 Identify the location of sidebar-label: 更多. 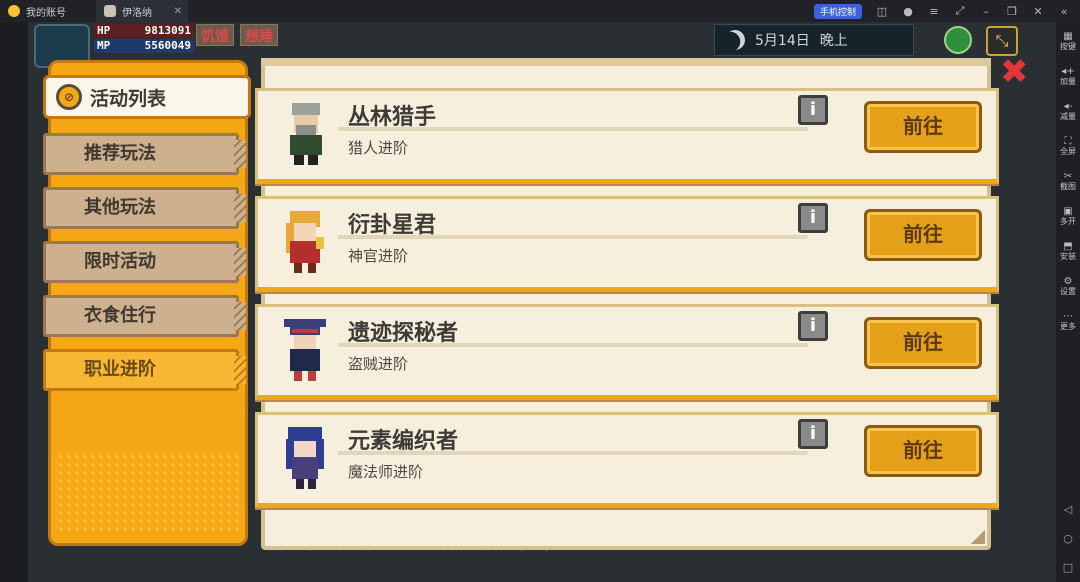
(1068, 326).